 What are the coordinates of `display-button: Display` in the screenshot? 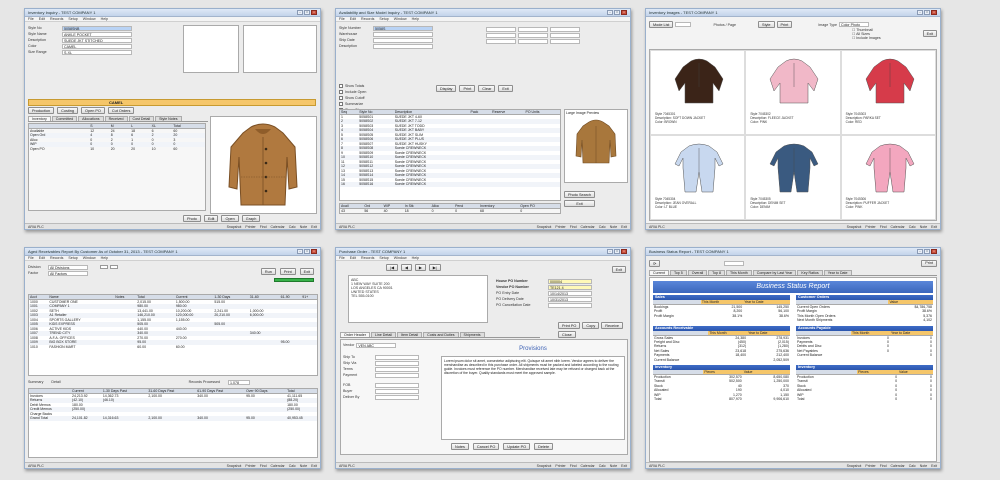 It's located at (446, 88).